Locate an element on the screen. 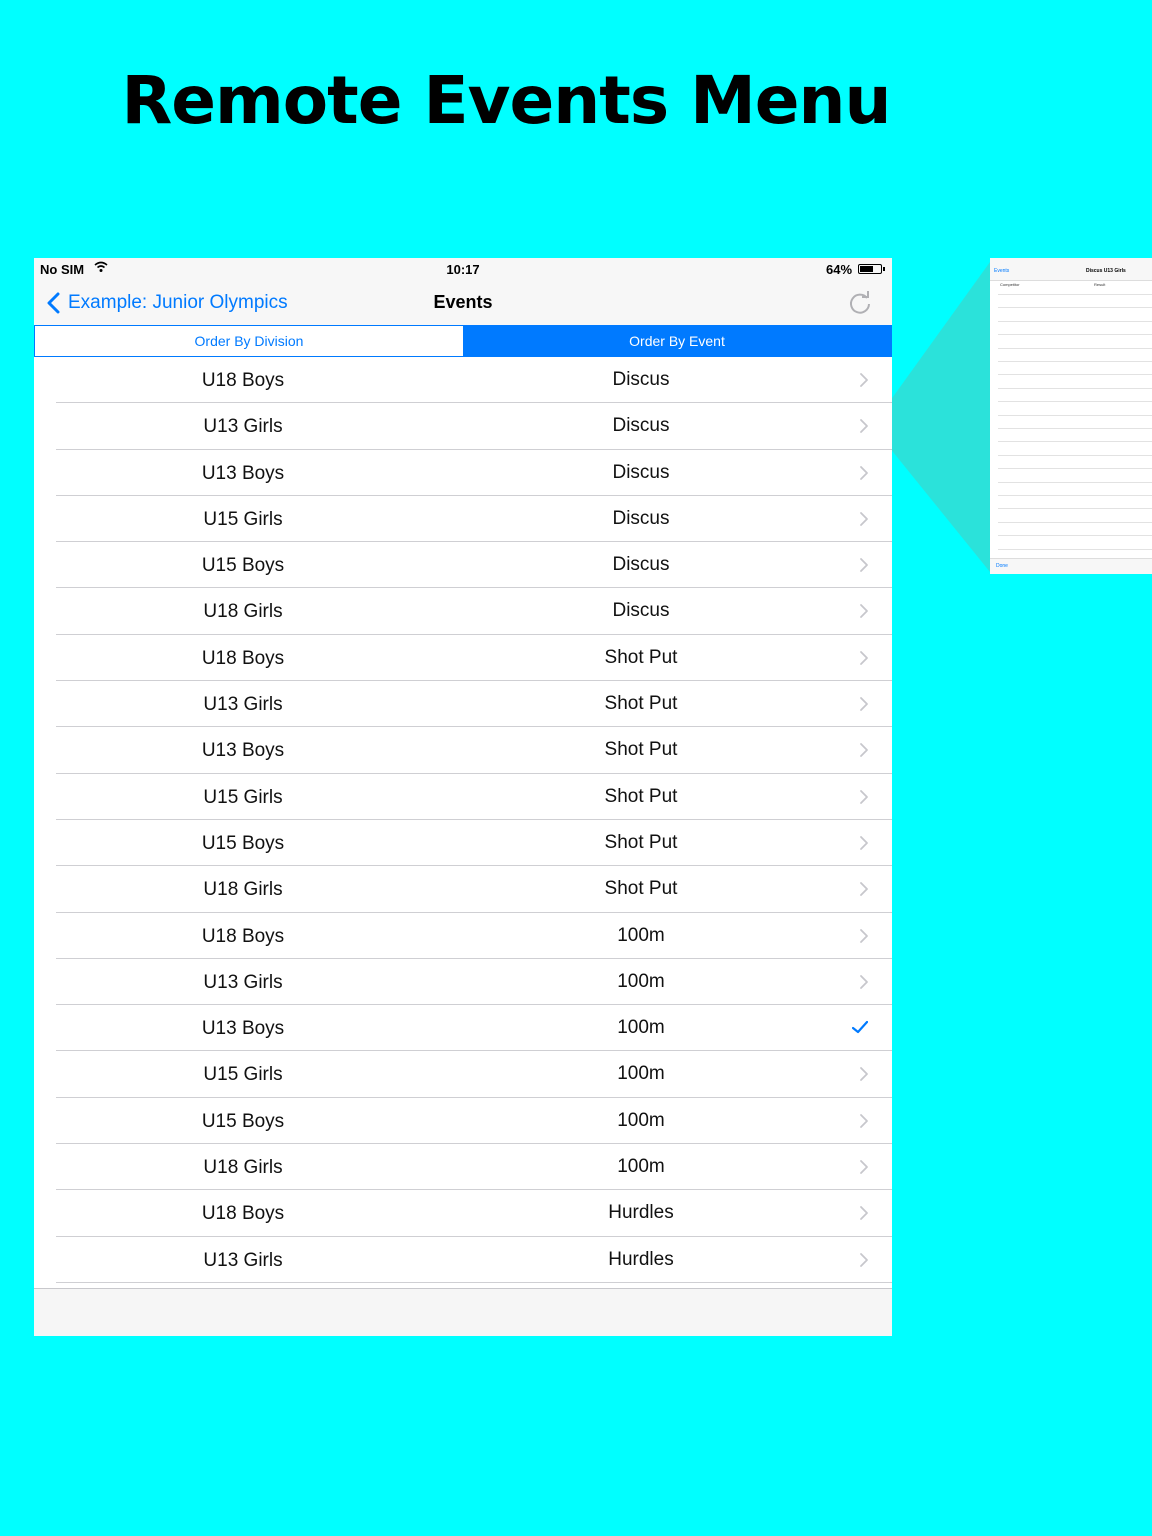  order-segmented-control: Order By Division Order By Event is located at coordinates (463, 341).